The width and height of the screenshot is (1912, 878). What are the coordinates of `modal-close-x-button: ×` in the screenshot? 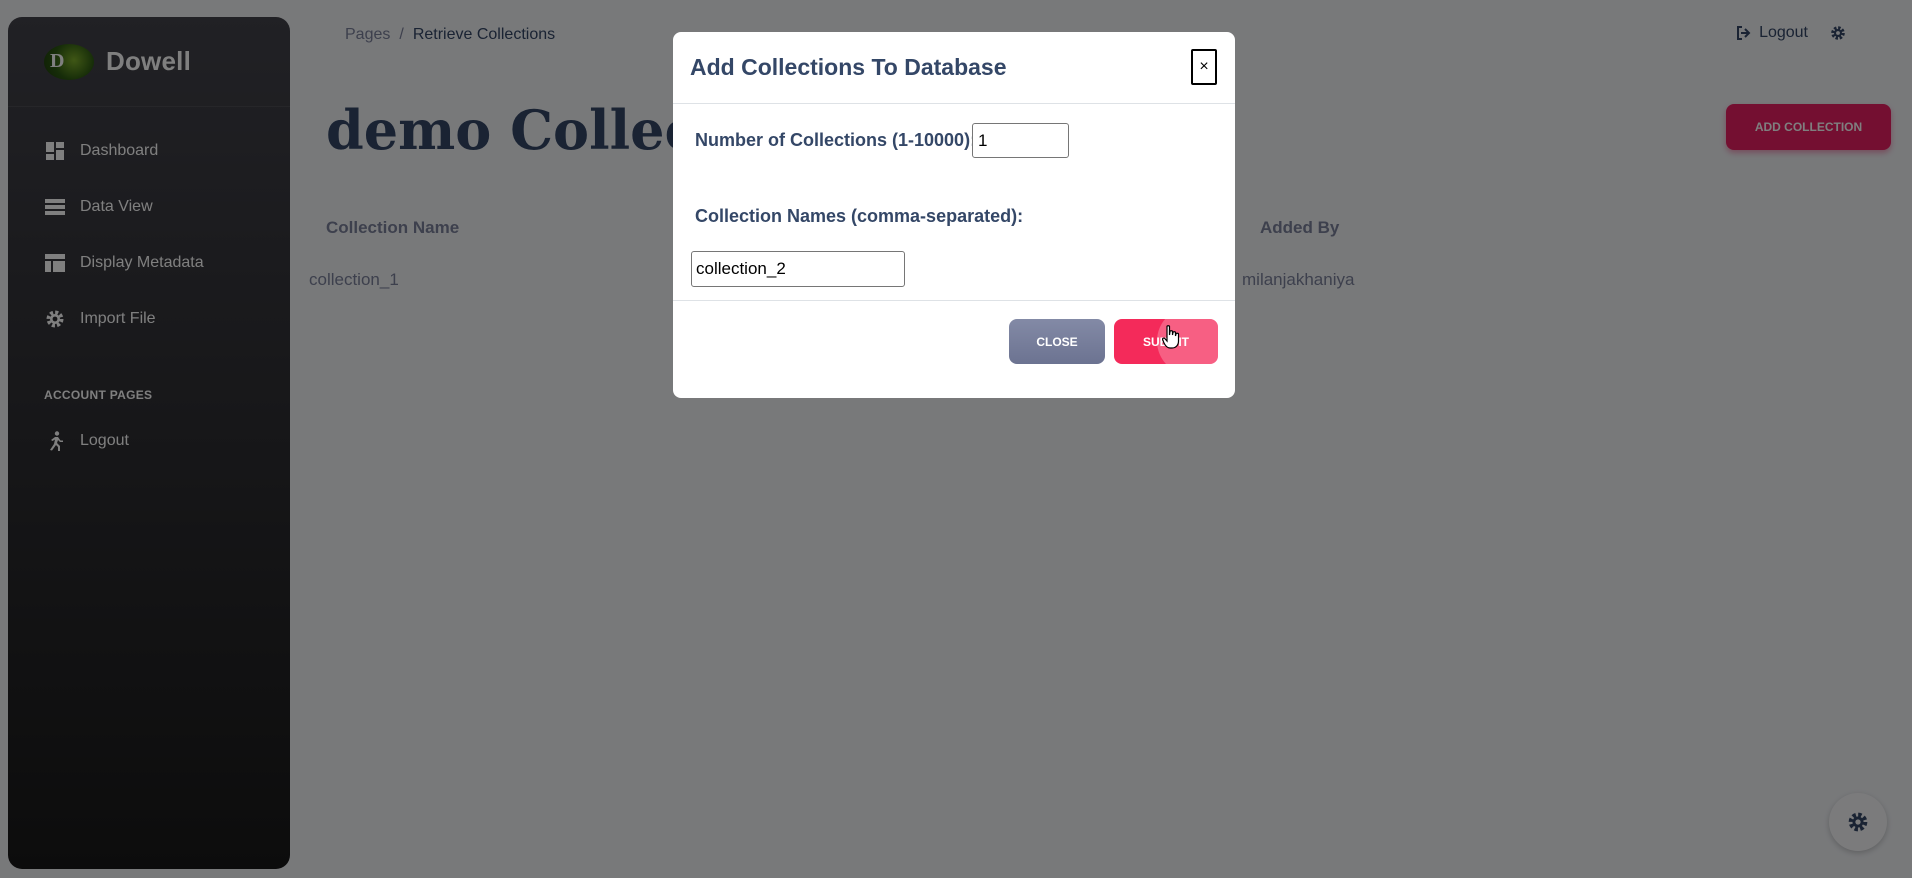 It's located at (1204, 67).